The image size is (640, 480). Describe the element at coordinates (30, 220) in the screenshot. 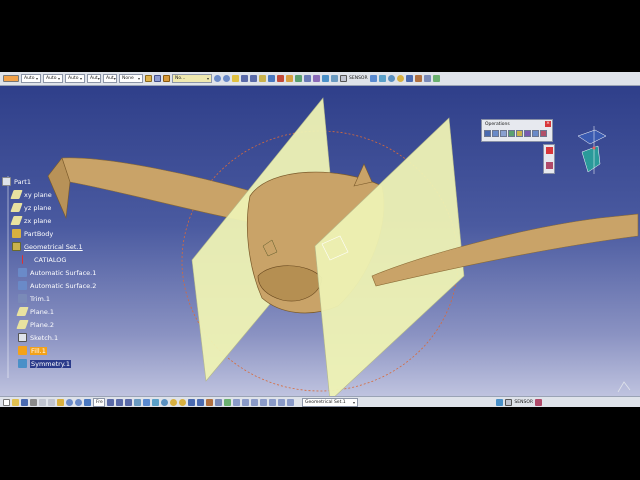

I see `tree-item-zx-plane: zx plane` at that location.